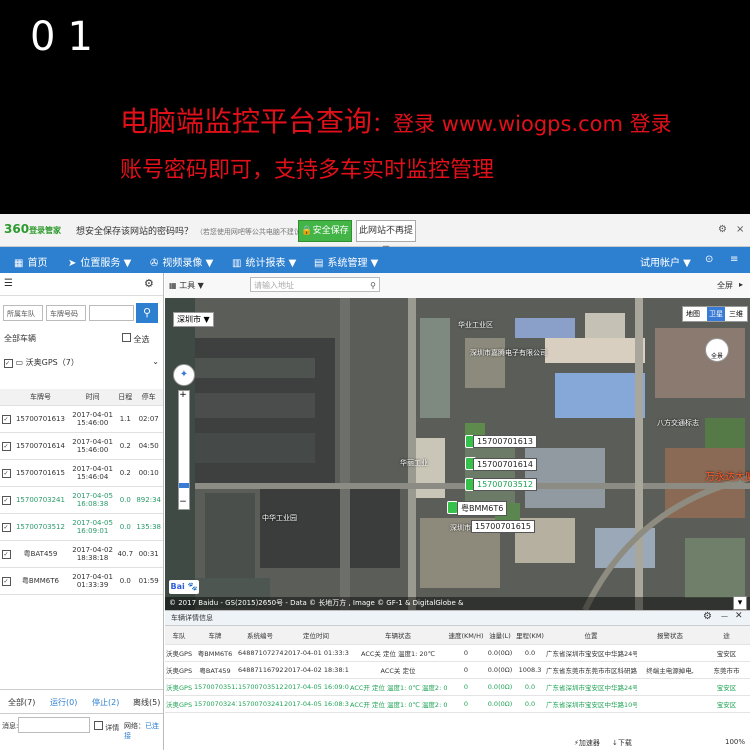 This screenshot has width=750, height=750. Describe the element at coordinates (54, 725) in the screenshot. I see `message-input` at that location.